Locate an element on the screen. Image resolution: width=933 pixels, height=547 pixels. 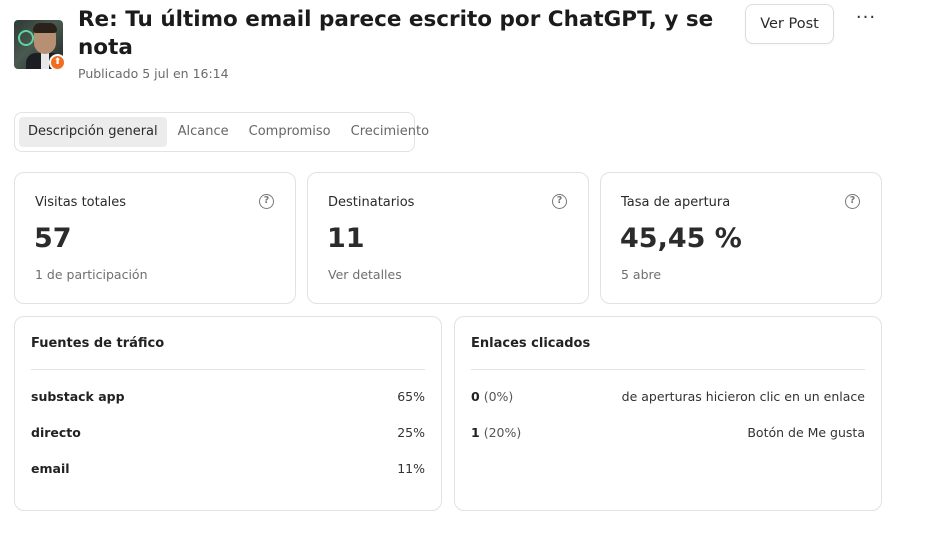
avatar-shirt is located at coordinates (45, 61).